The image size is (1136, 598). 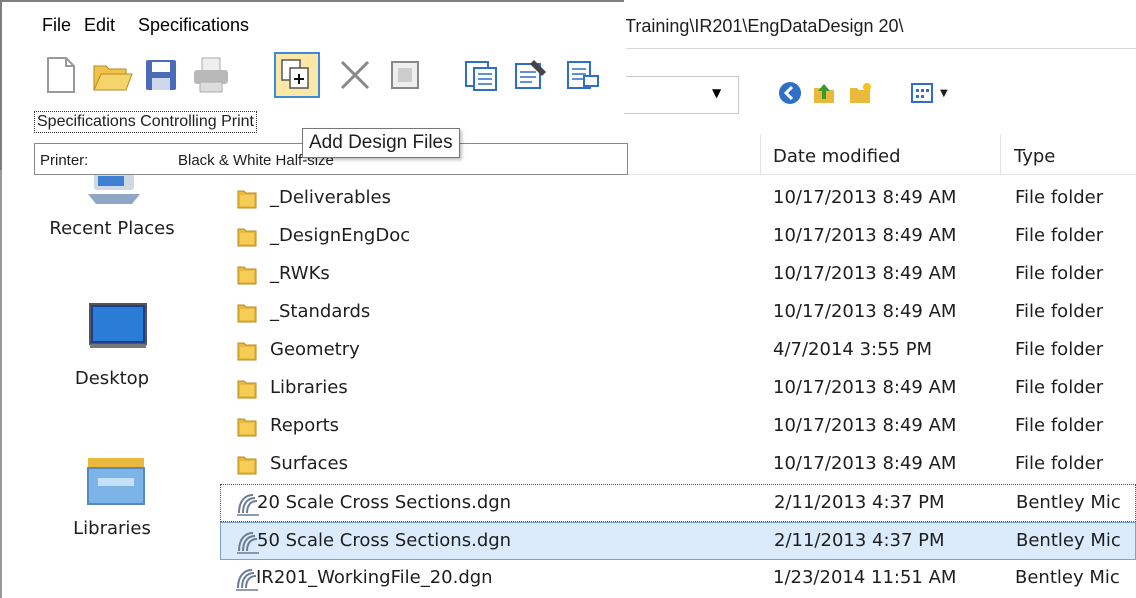 What do you see at coordinates (678, 389) in the screenshot?
I see `file-row: Libraries 10/17/2013 8:49 AM File folder` at bounding box center [678, 389].